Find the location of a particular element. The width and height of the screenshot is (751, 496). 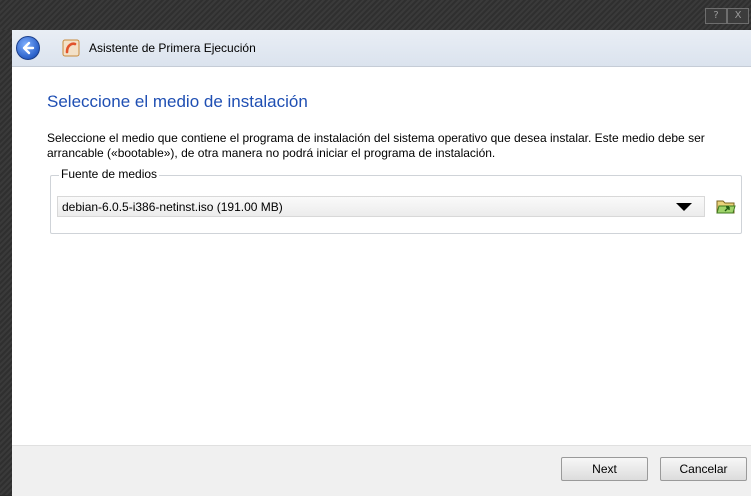

help-button: ? is located at coordinates (716, 16).